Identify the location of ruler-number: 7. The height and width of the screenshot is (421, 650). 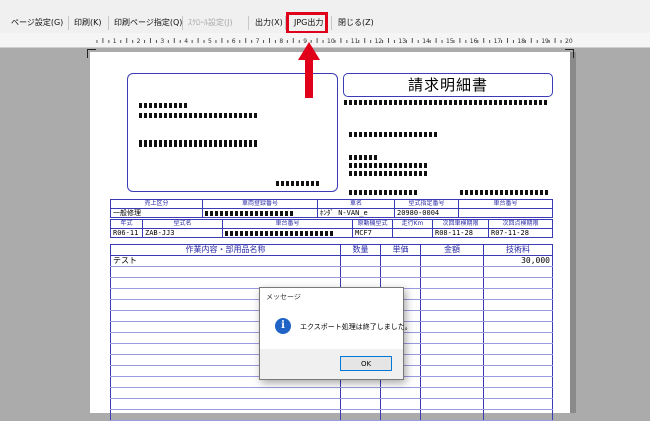
(258, 41).